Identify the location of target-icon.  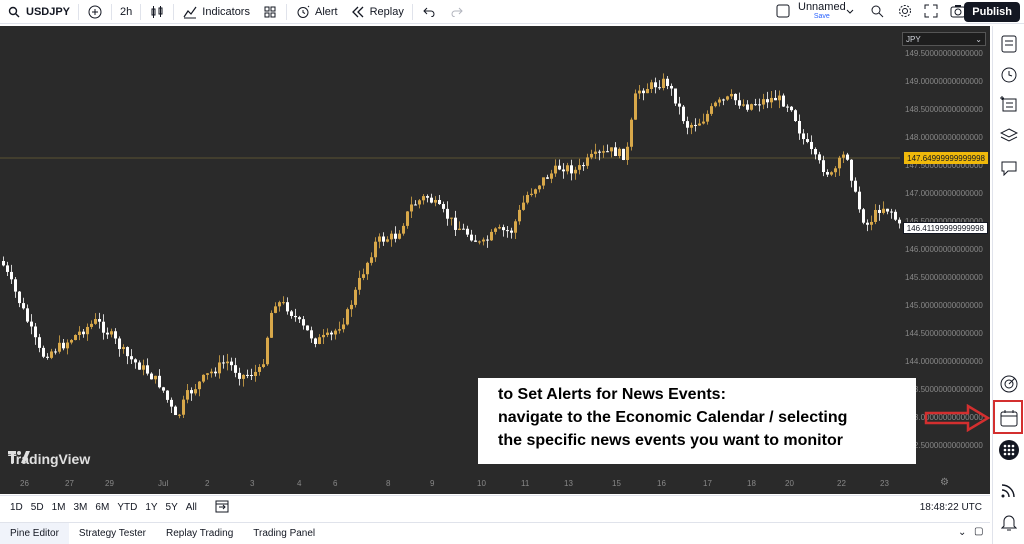
(1009, 384).